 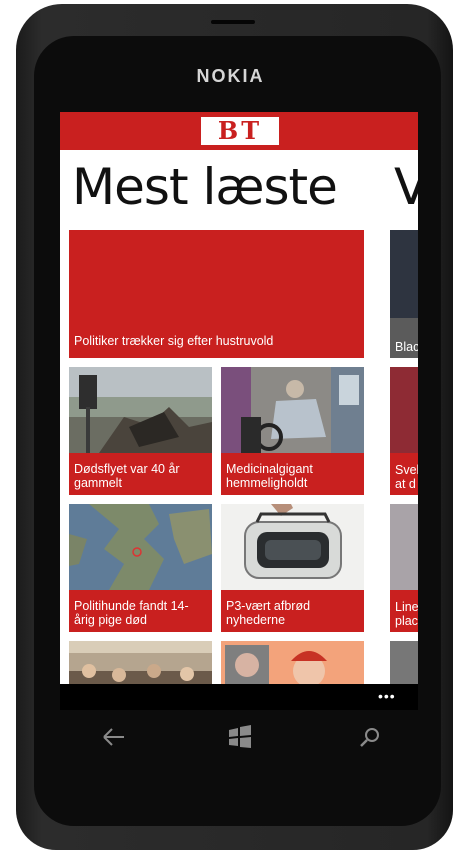 What do you see at coordinates (292, 410) in the screenshot?
I see `patient-photo` at bounding box center [292, 410].